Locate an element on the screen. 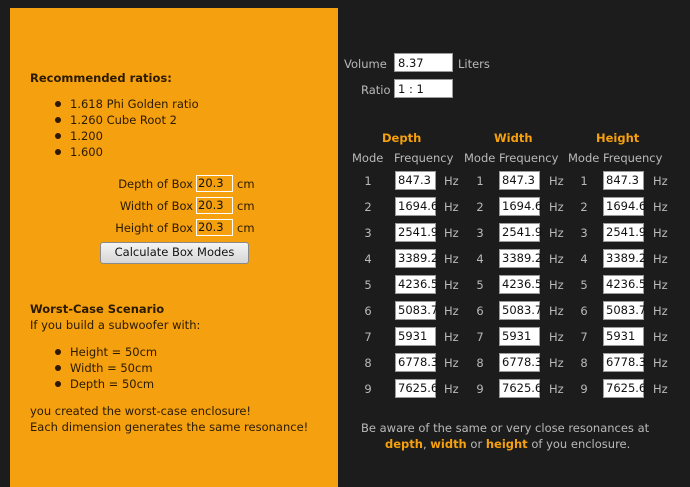  height-mode-number: 8 is located at coordinates (584, 363).